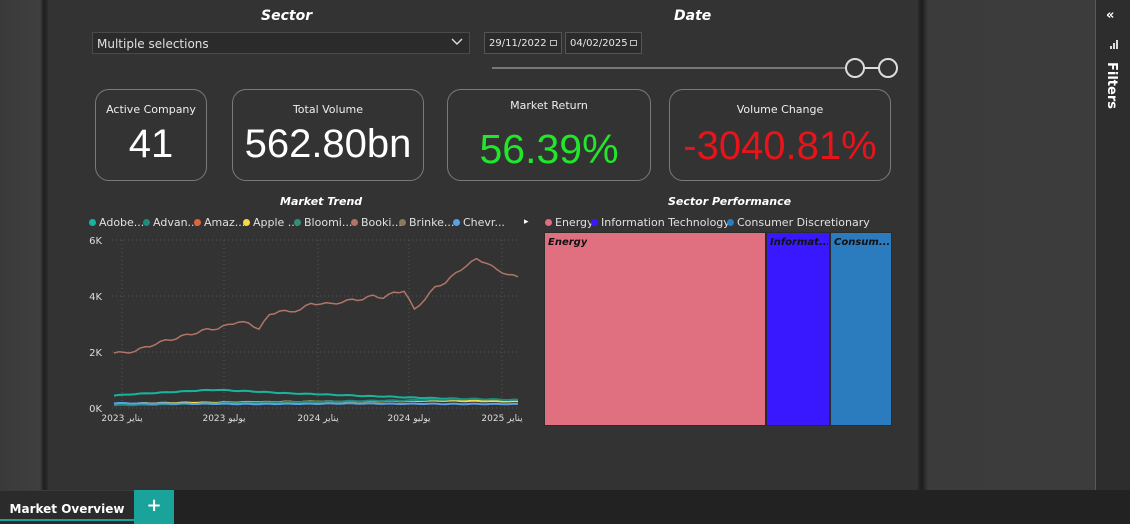 This screenshot has width=1130, height=524. I want to click on legend-next-arrow-icon: ▸, so click(526, 222).